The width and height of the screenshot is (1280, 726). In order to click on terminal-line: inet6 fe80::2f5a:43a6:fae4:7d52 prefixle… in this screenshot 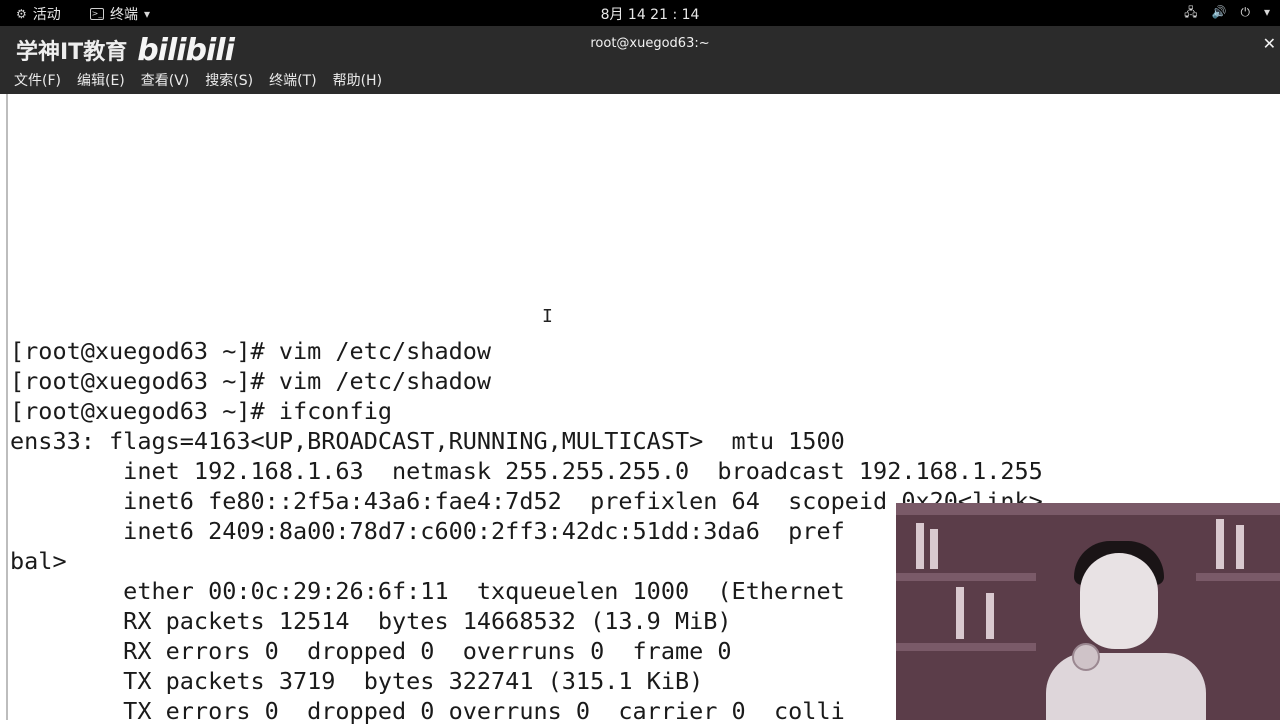, I will do `click(526, 501)`.